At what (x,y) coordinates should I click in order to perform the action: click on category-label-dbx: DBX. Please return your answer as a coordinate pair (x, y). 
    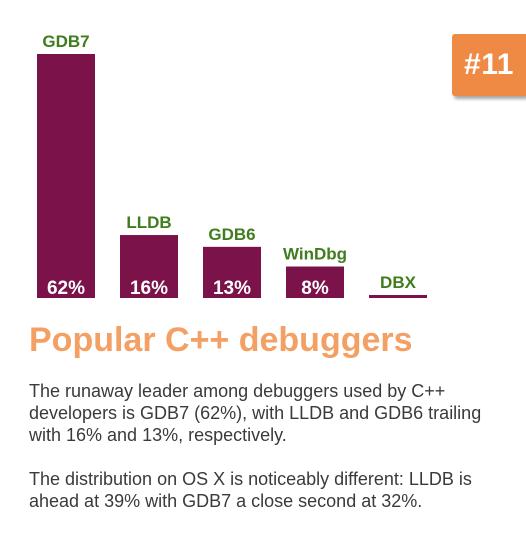
    Looking at the image, I should click on (398, 282).